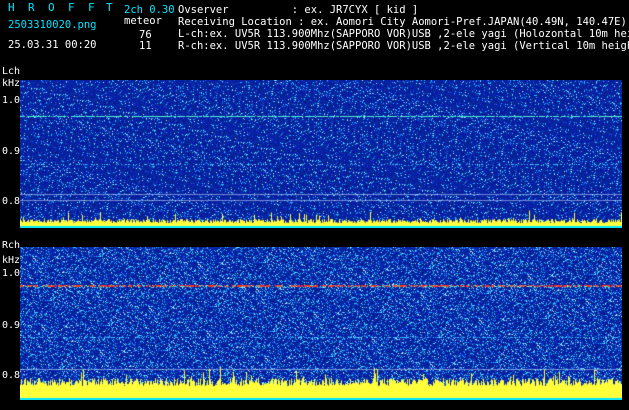 The image size is (629, 410). Describe the element at coordinates (11, 201) in the screenshot. I see `lch-tick-0-8: 0.8` at that location.